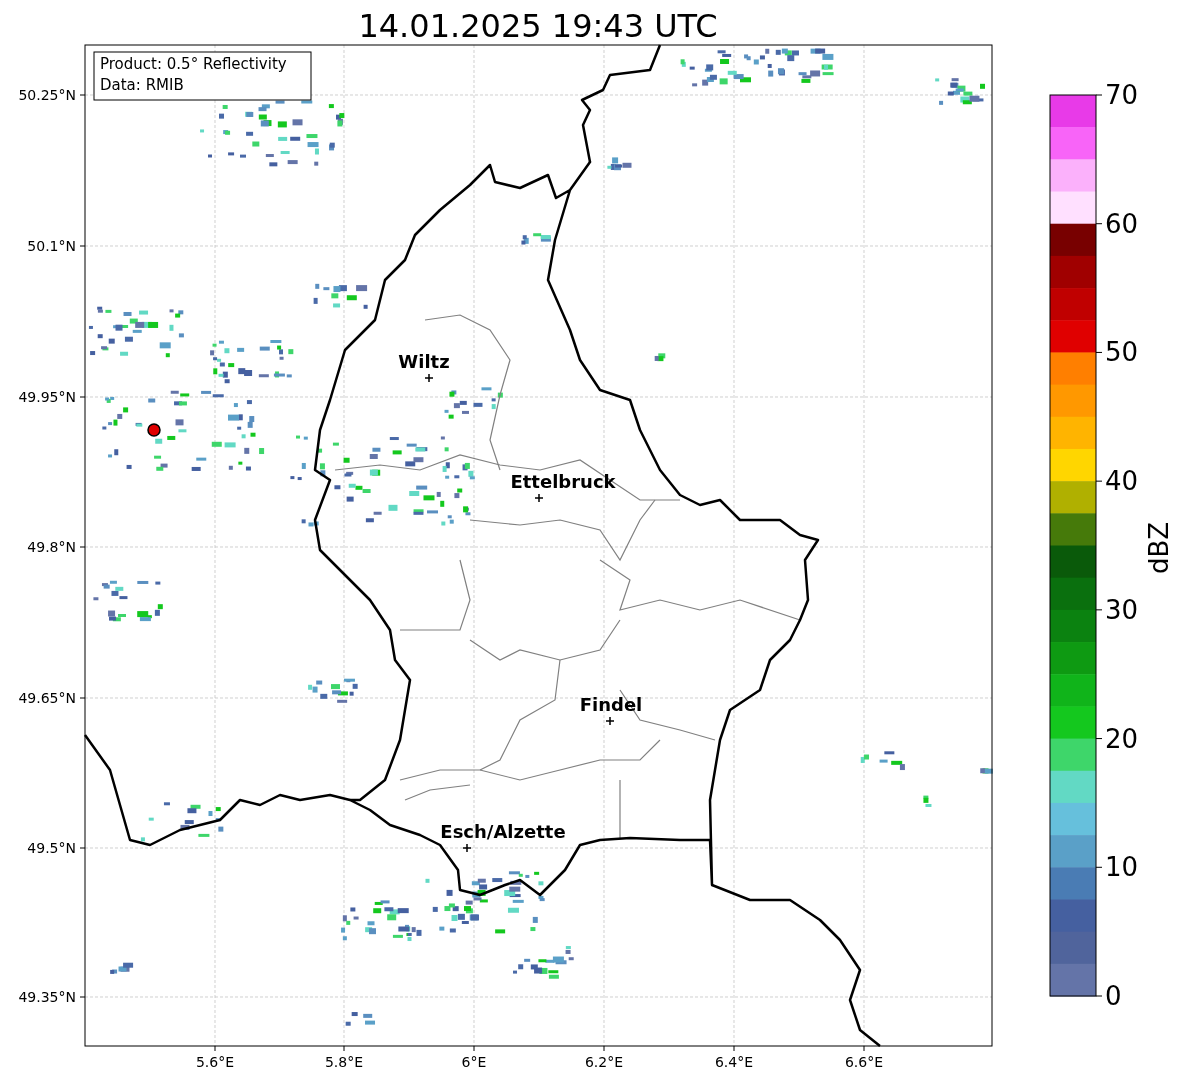  What do you see at coordinates (215, 1062) in the screenshot?
I see `longitude-tick-label: 5.6°E` at bounding box center [215, 1062].